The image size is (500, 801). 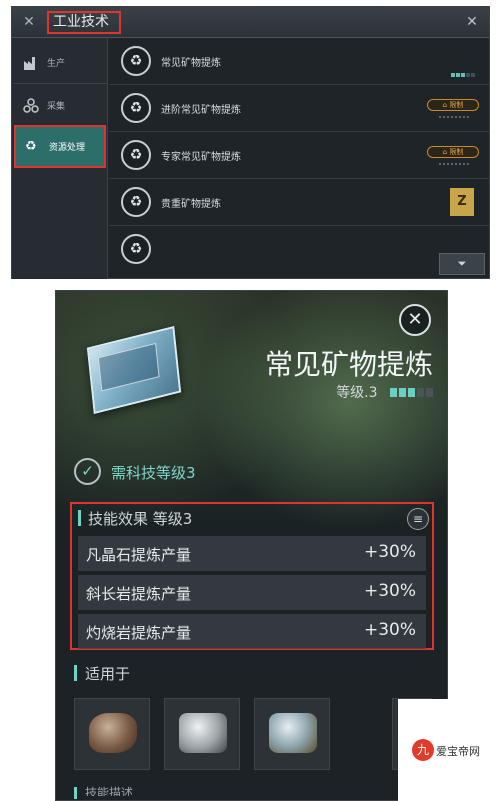 What do you see at coordinates (384, 392) in the screenshot?
I see `skill-level: 等级.3` at bounding box center [384, 392].